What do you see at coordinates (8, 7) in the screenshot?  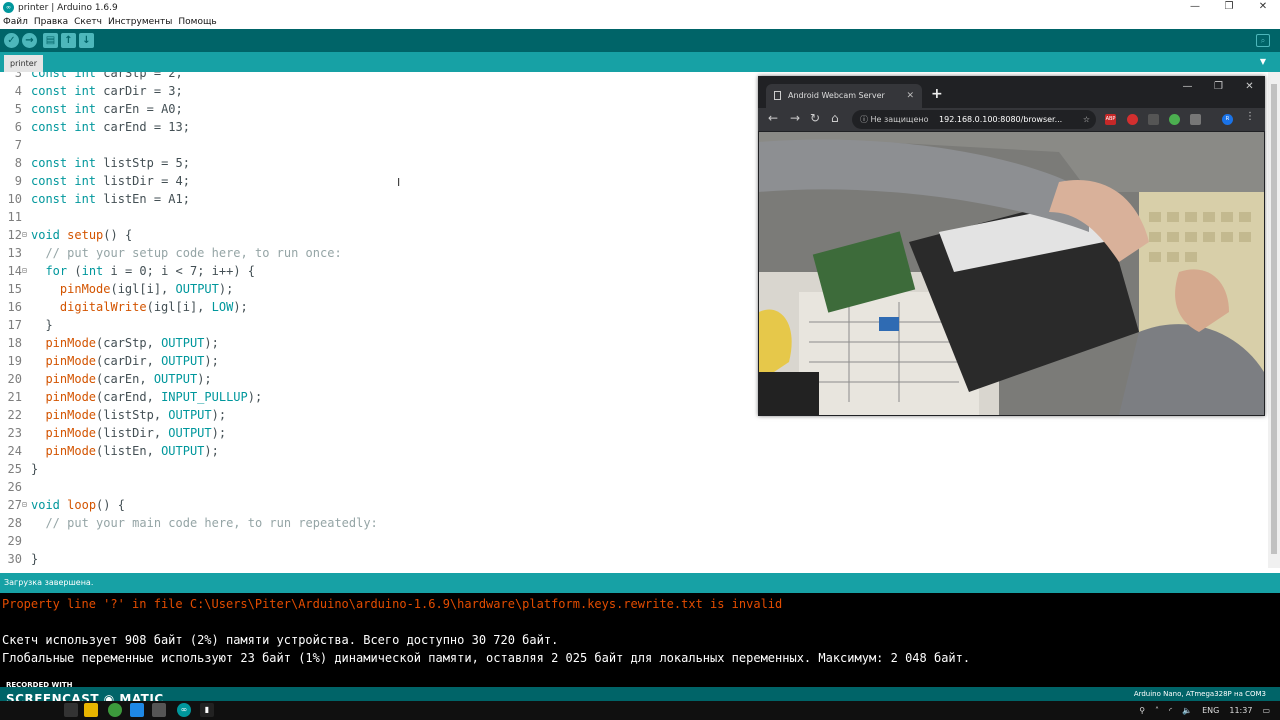 I see `arduino-icon: ∞` at bounding box center [8, 7].